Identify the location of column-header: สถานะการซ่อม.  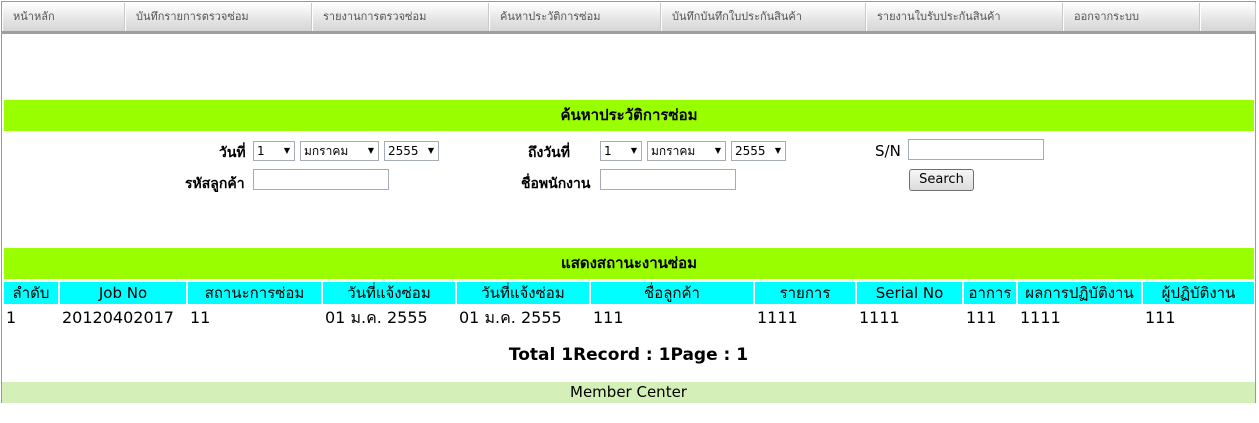
(255, 293).